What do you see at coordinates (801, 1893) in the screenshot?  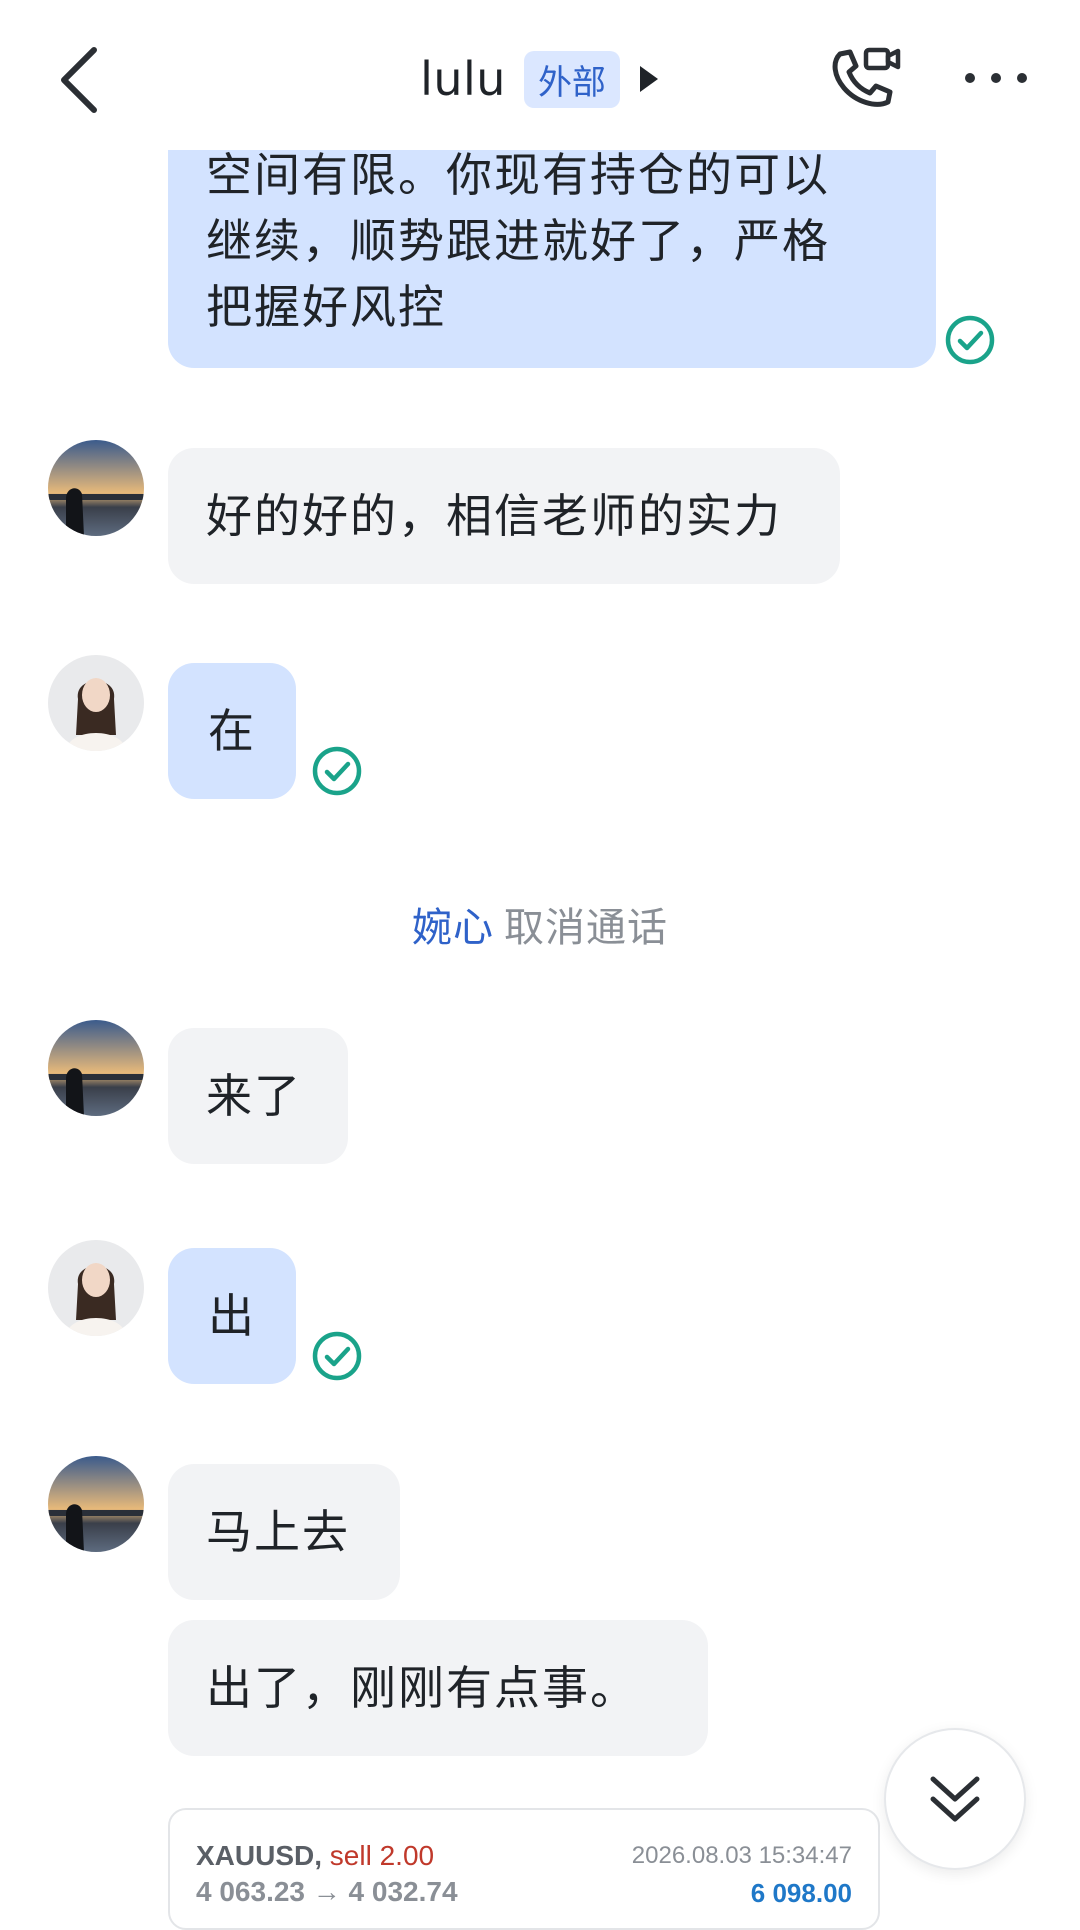 I see `trade-profit: 6 098.00` at bounding box center [801, 1893].